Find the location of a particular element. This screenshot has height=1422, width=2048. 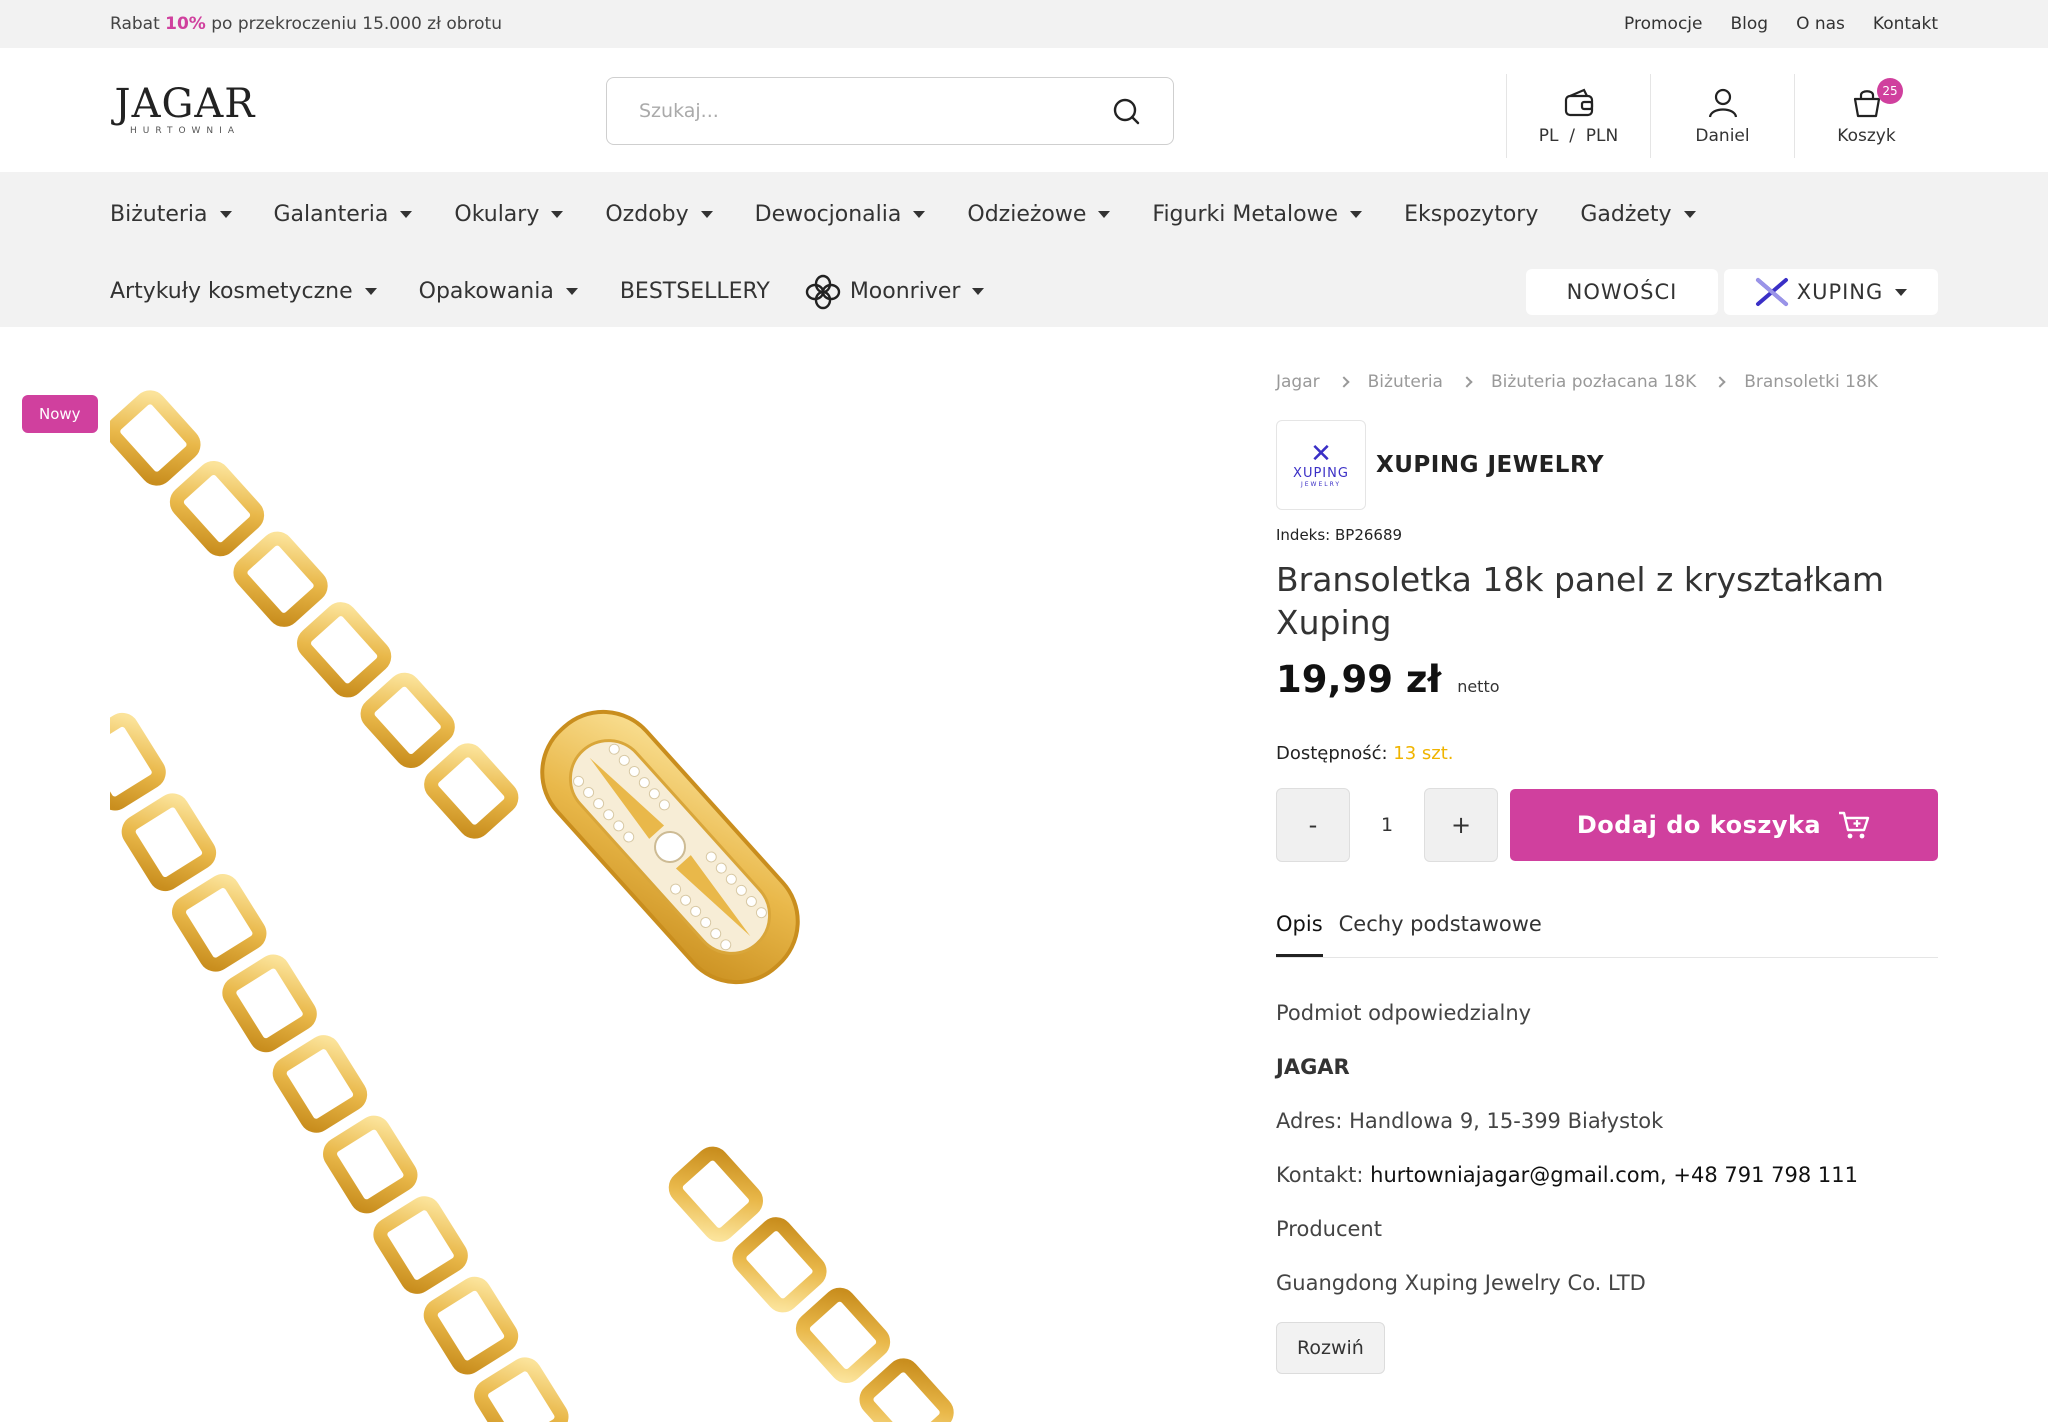

nav-ekspozytory: Ekspozytory is located at coordinates (1471, 214).